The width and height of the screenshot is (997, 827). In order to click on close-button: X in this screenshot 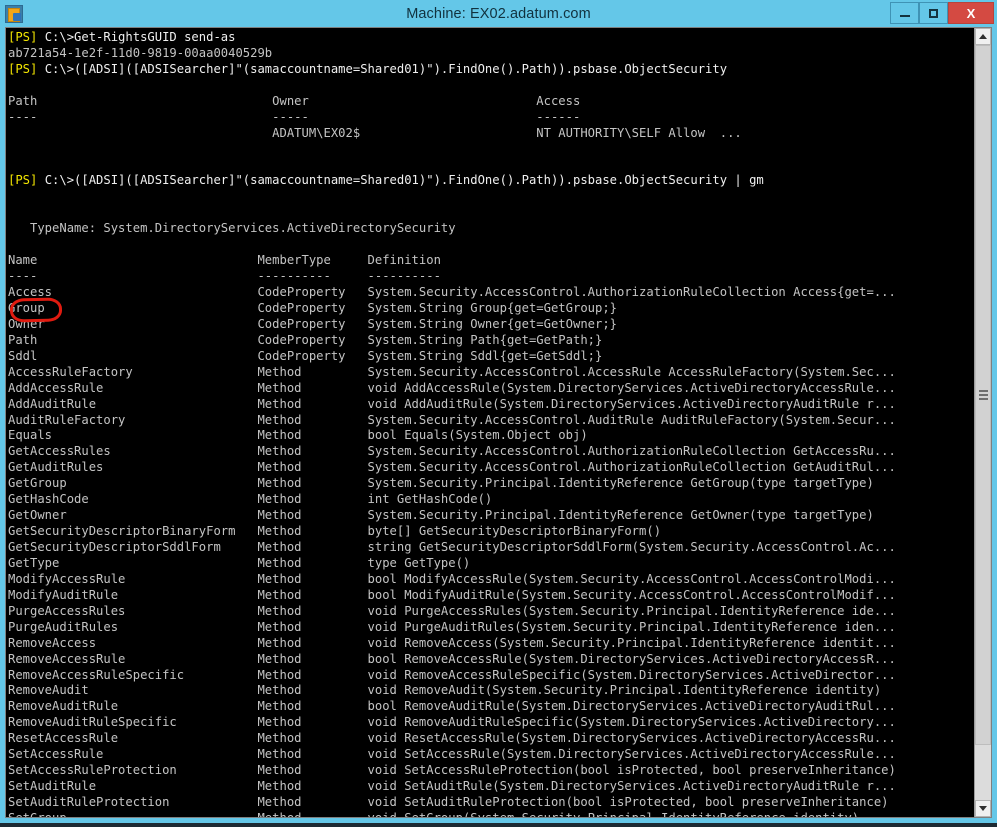, I will do `click(971, 13)`.